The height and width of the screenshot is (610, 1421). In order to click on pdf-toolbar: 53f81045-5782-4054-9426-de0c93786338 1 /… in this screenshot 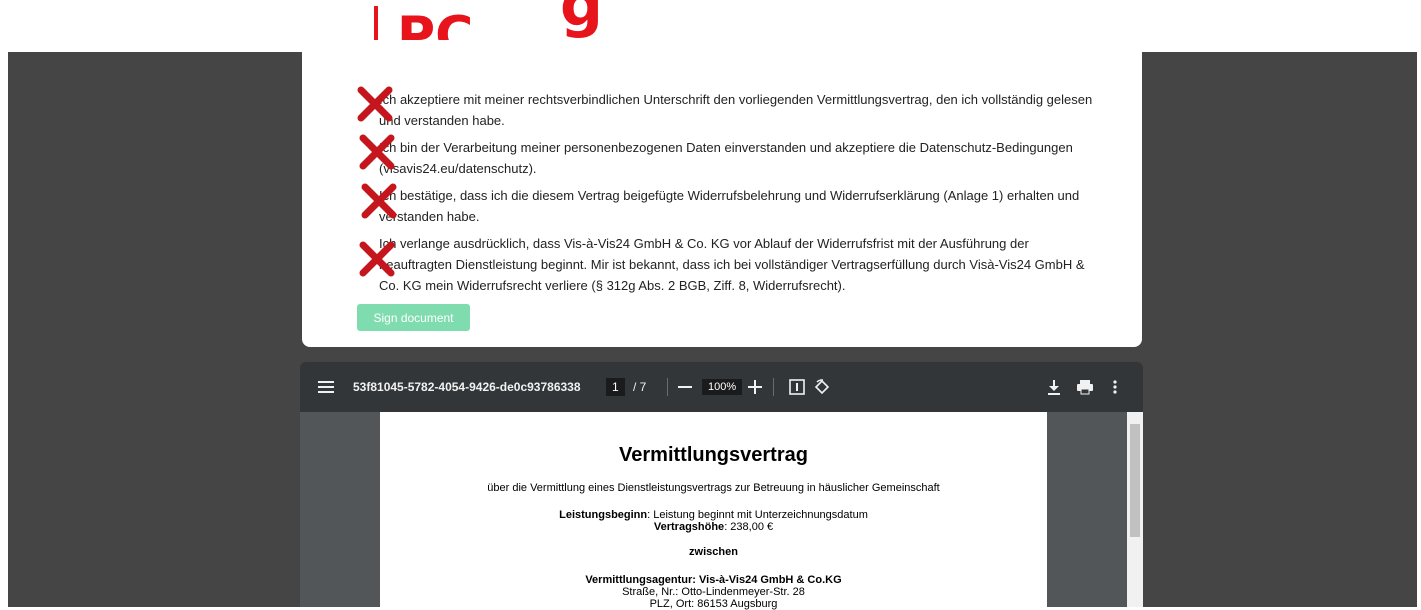, I will do `click(721, 387)`.